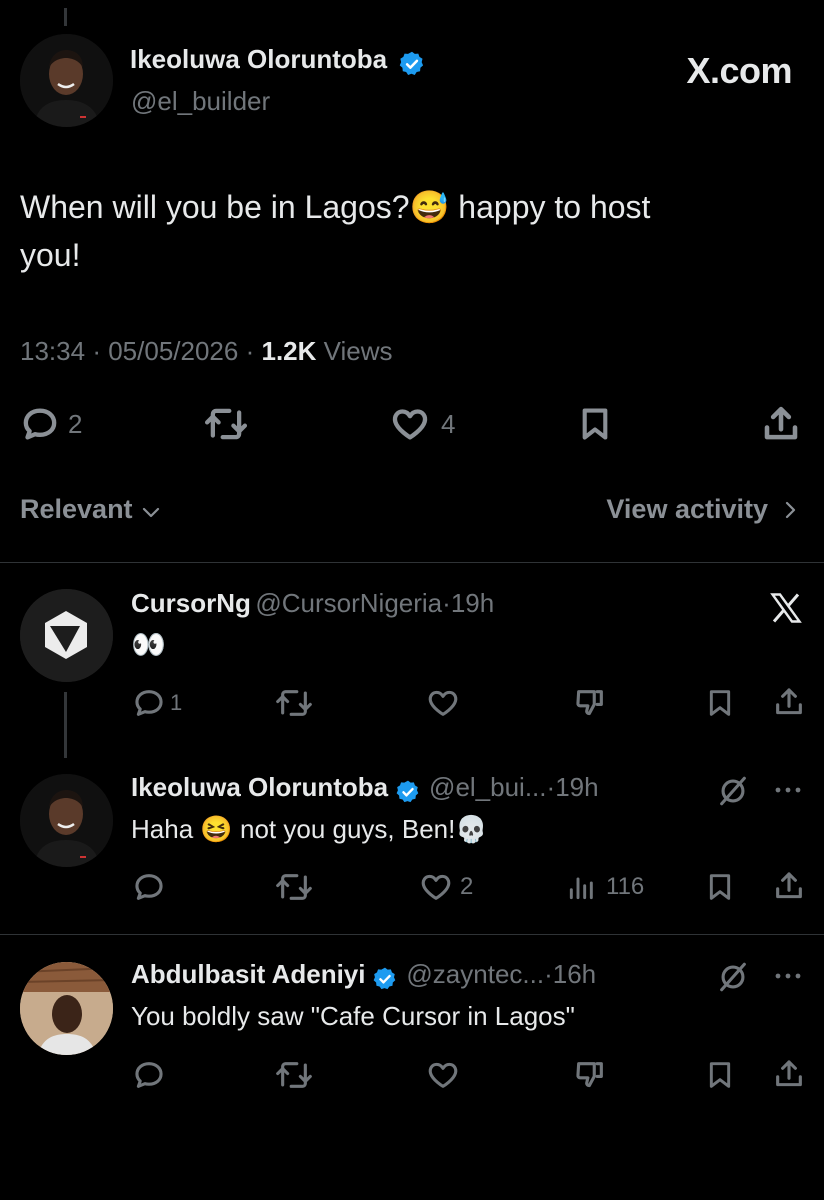  Describe the element at coordinates (76, 509) in the screenshot. I see `sort-label: Relevant` at that location.